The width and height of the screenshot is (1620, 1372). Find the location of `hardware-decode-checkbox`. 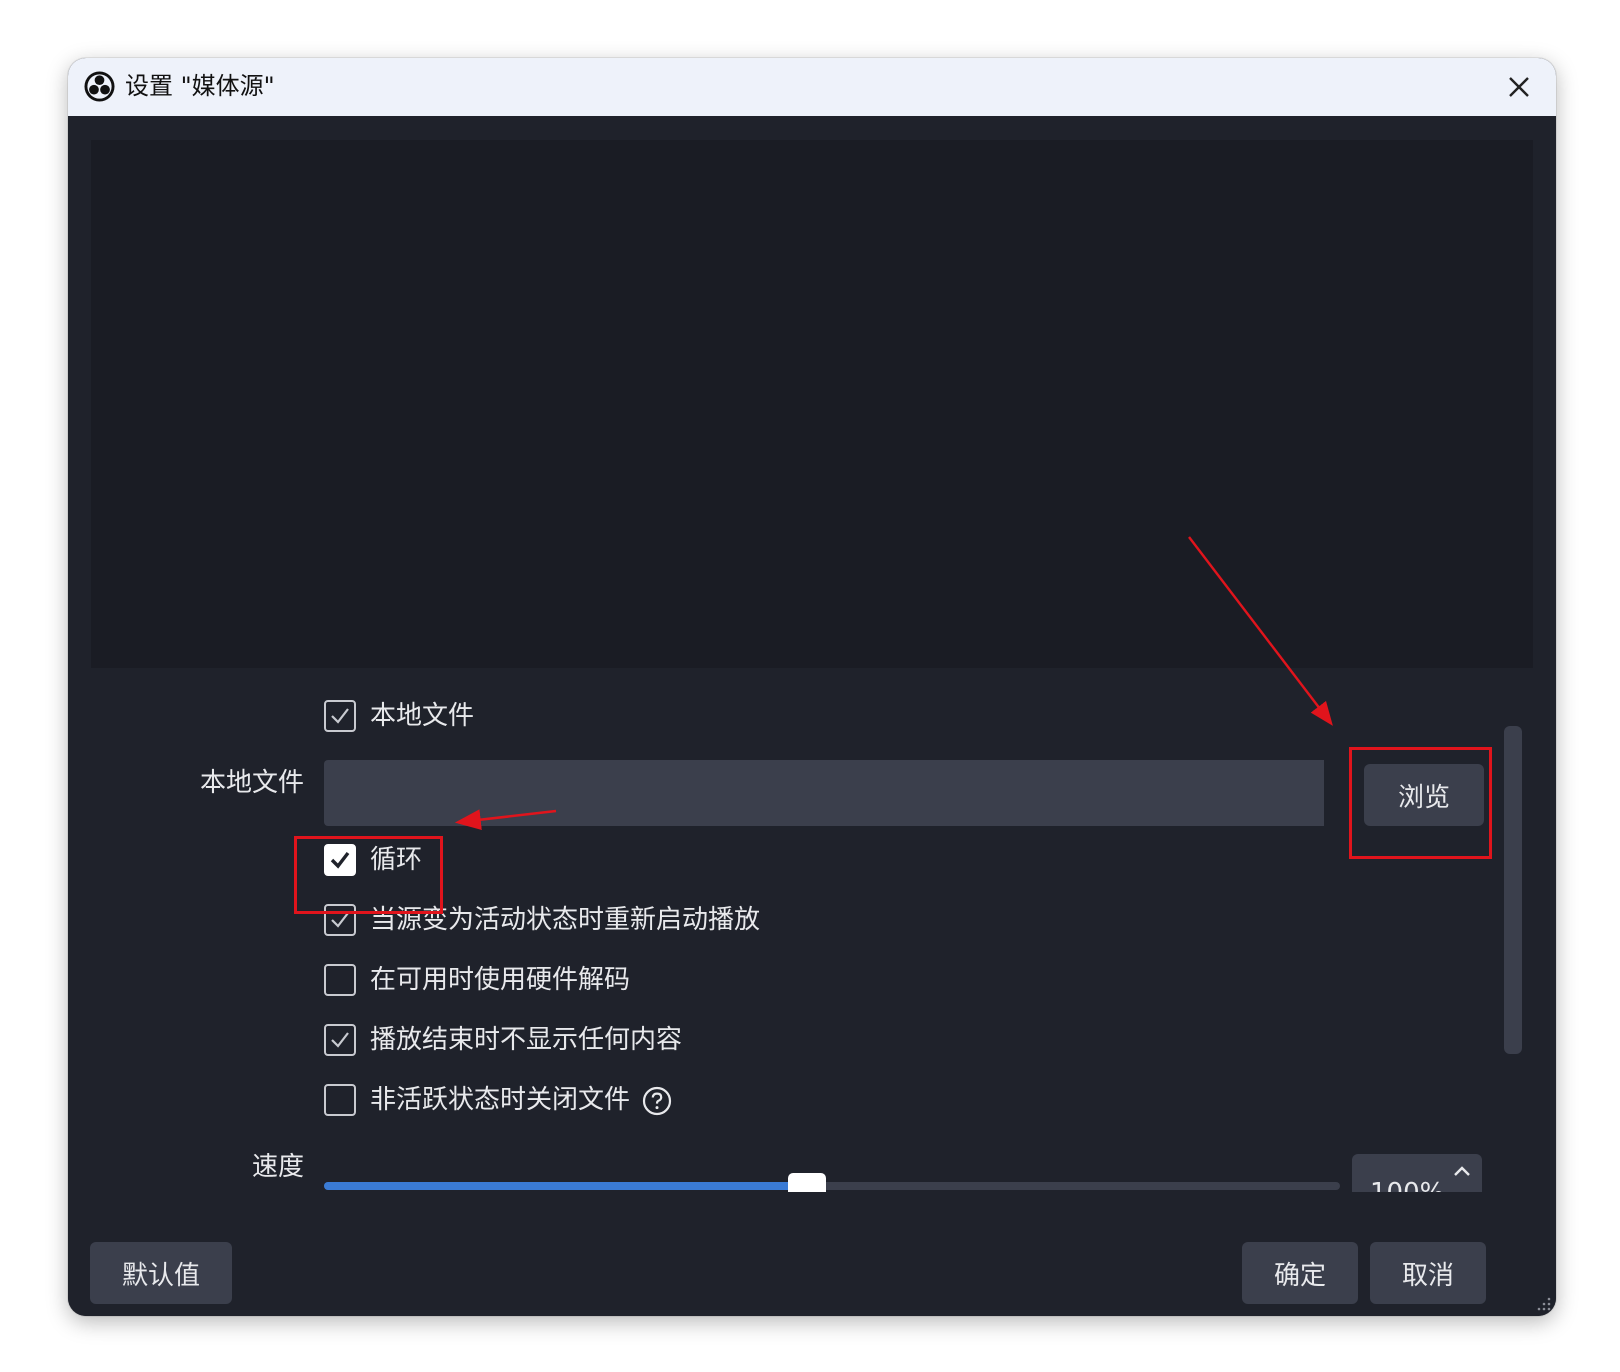

hardware-decode-checkbox is located at coordinates (340, 980).